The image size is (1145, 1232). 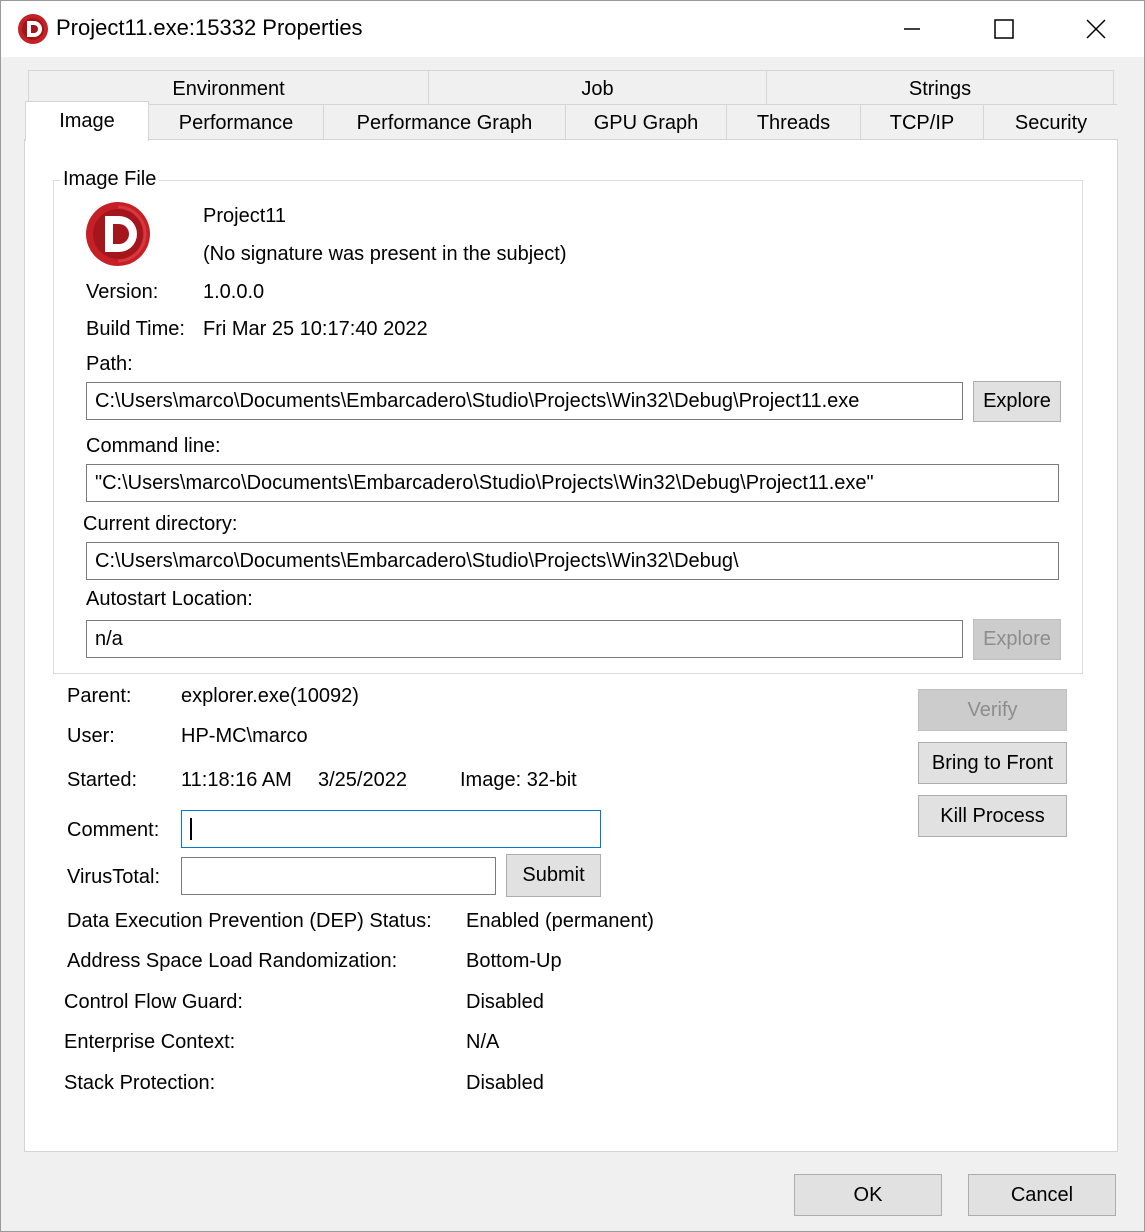 I want to click on aslr-value: Bottom-Up, so click(x=514, y=961).